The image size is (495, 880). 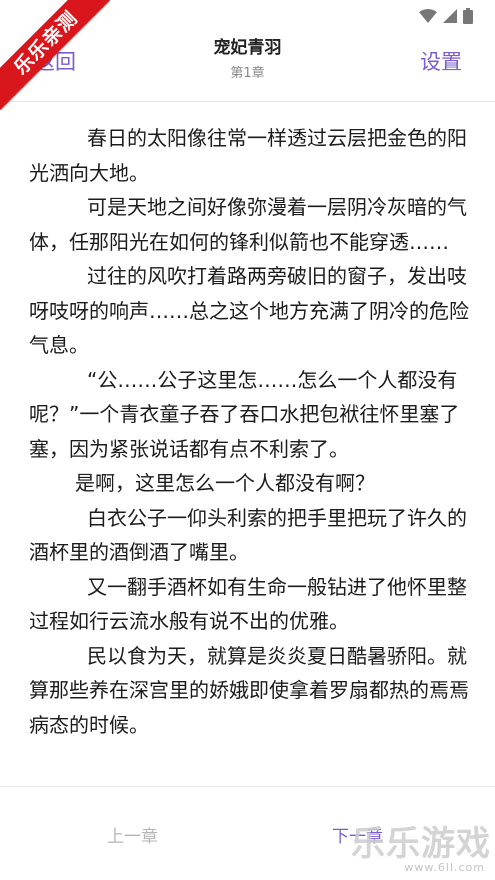 I want to click on ribbon-label: 乐乐亲测, so click(x=55, y=55).